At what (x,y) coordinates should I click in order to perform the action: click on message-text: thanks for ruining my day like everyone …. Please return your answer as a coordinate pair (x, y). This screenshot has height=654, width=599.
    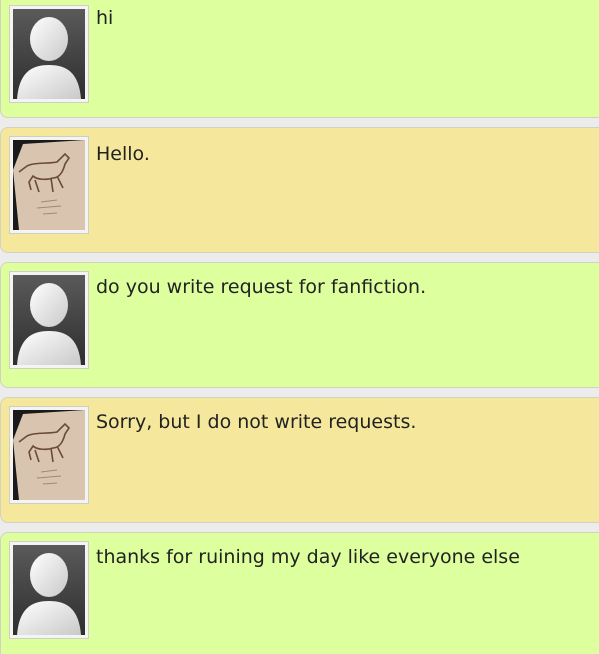
    Looking at the image, I should click on (308, 557).